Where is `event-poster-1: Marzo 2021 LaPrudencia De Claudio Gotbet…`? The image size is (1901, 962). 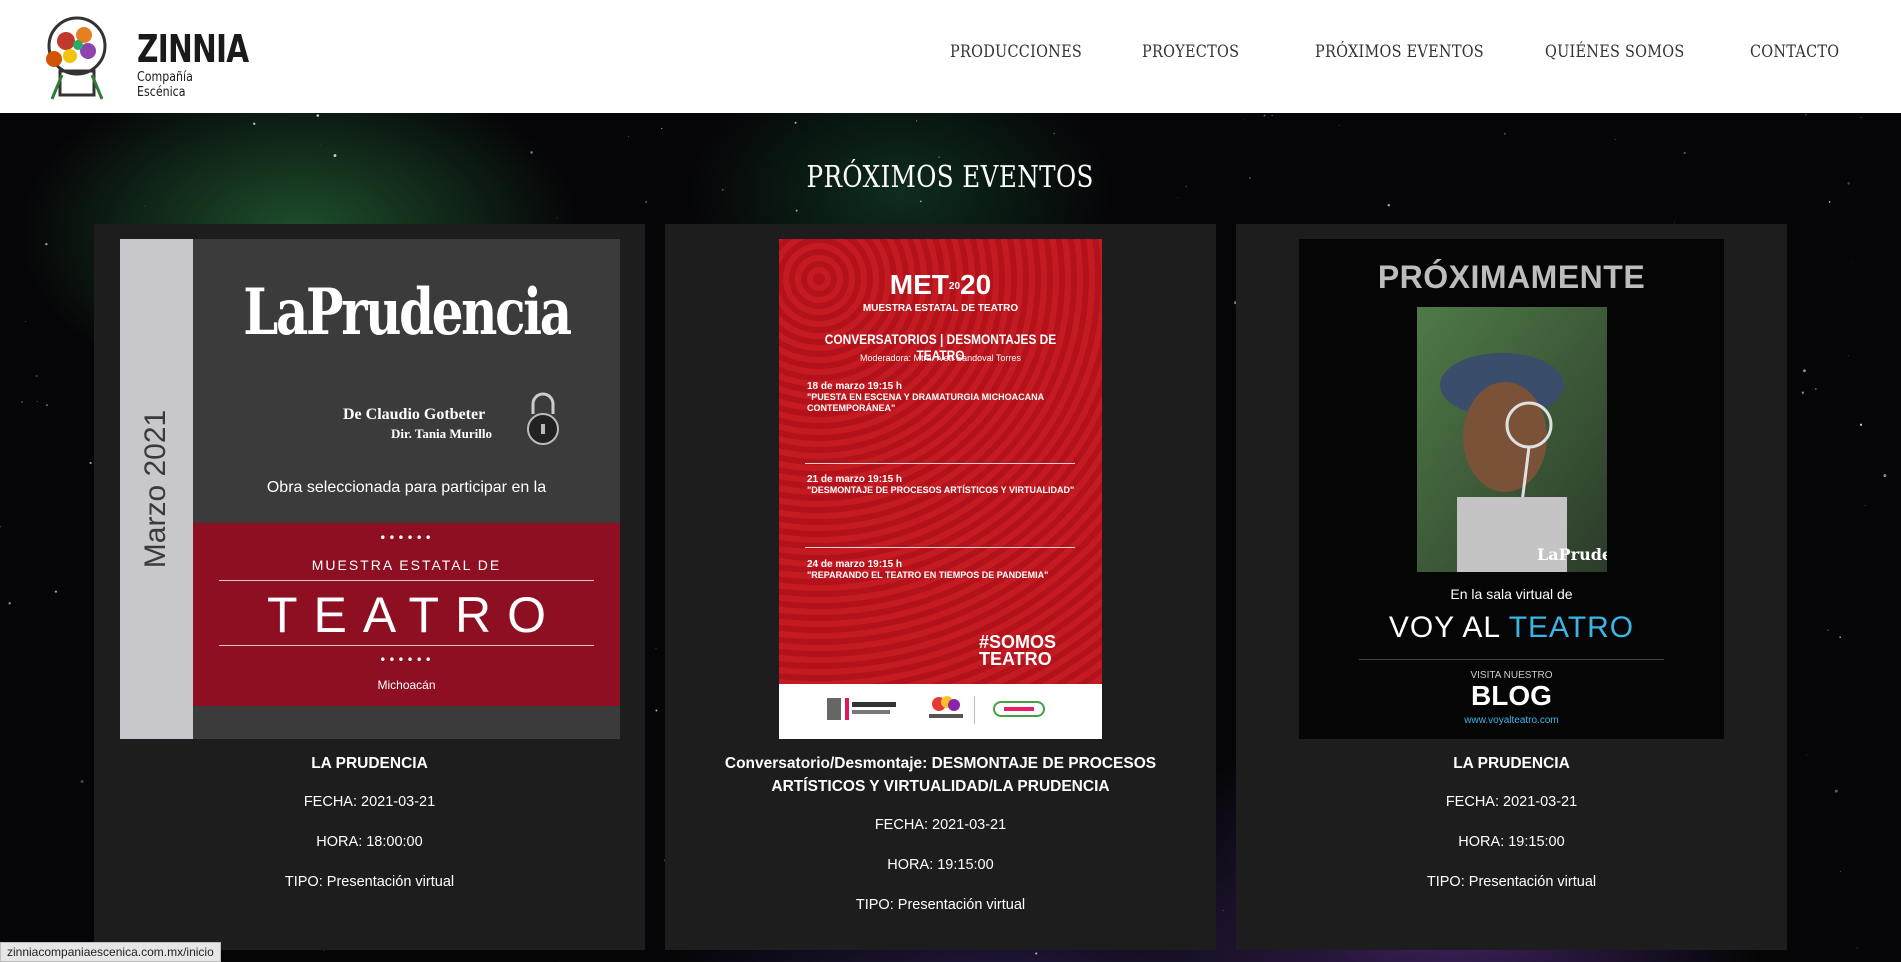
event-poster-1: Marzo 2021 LaPrudencia De Claudio Gotbet… is located at coordinates (370, 489).